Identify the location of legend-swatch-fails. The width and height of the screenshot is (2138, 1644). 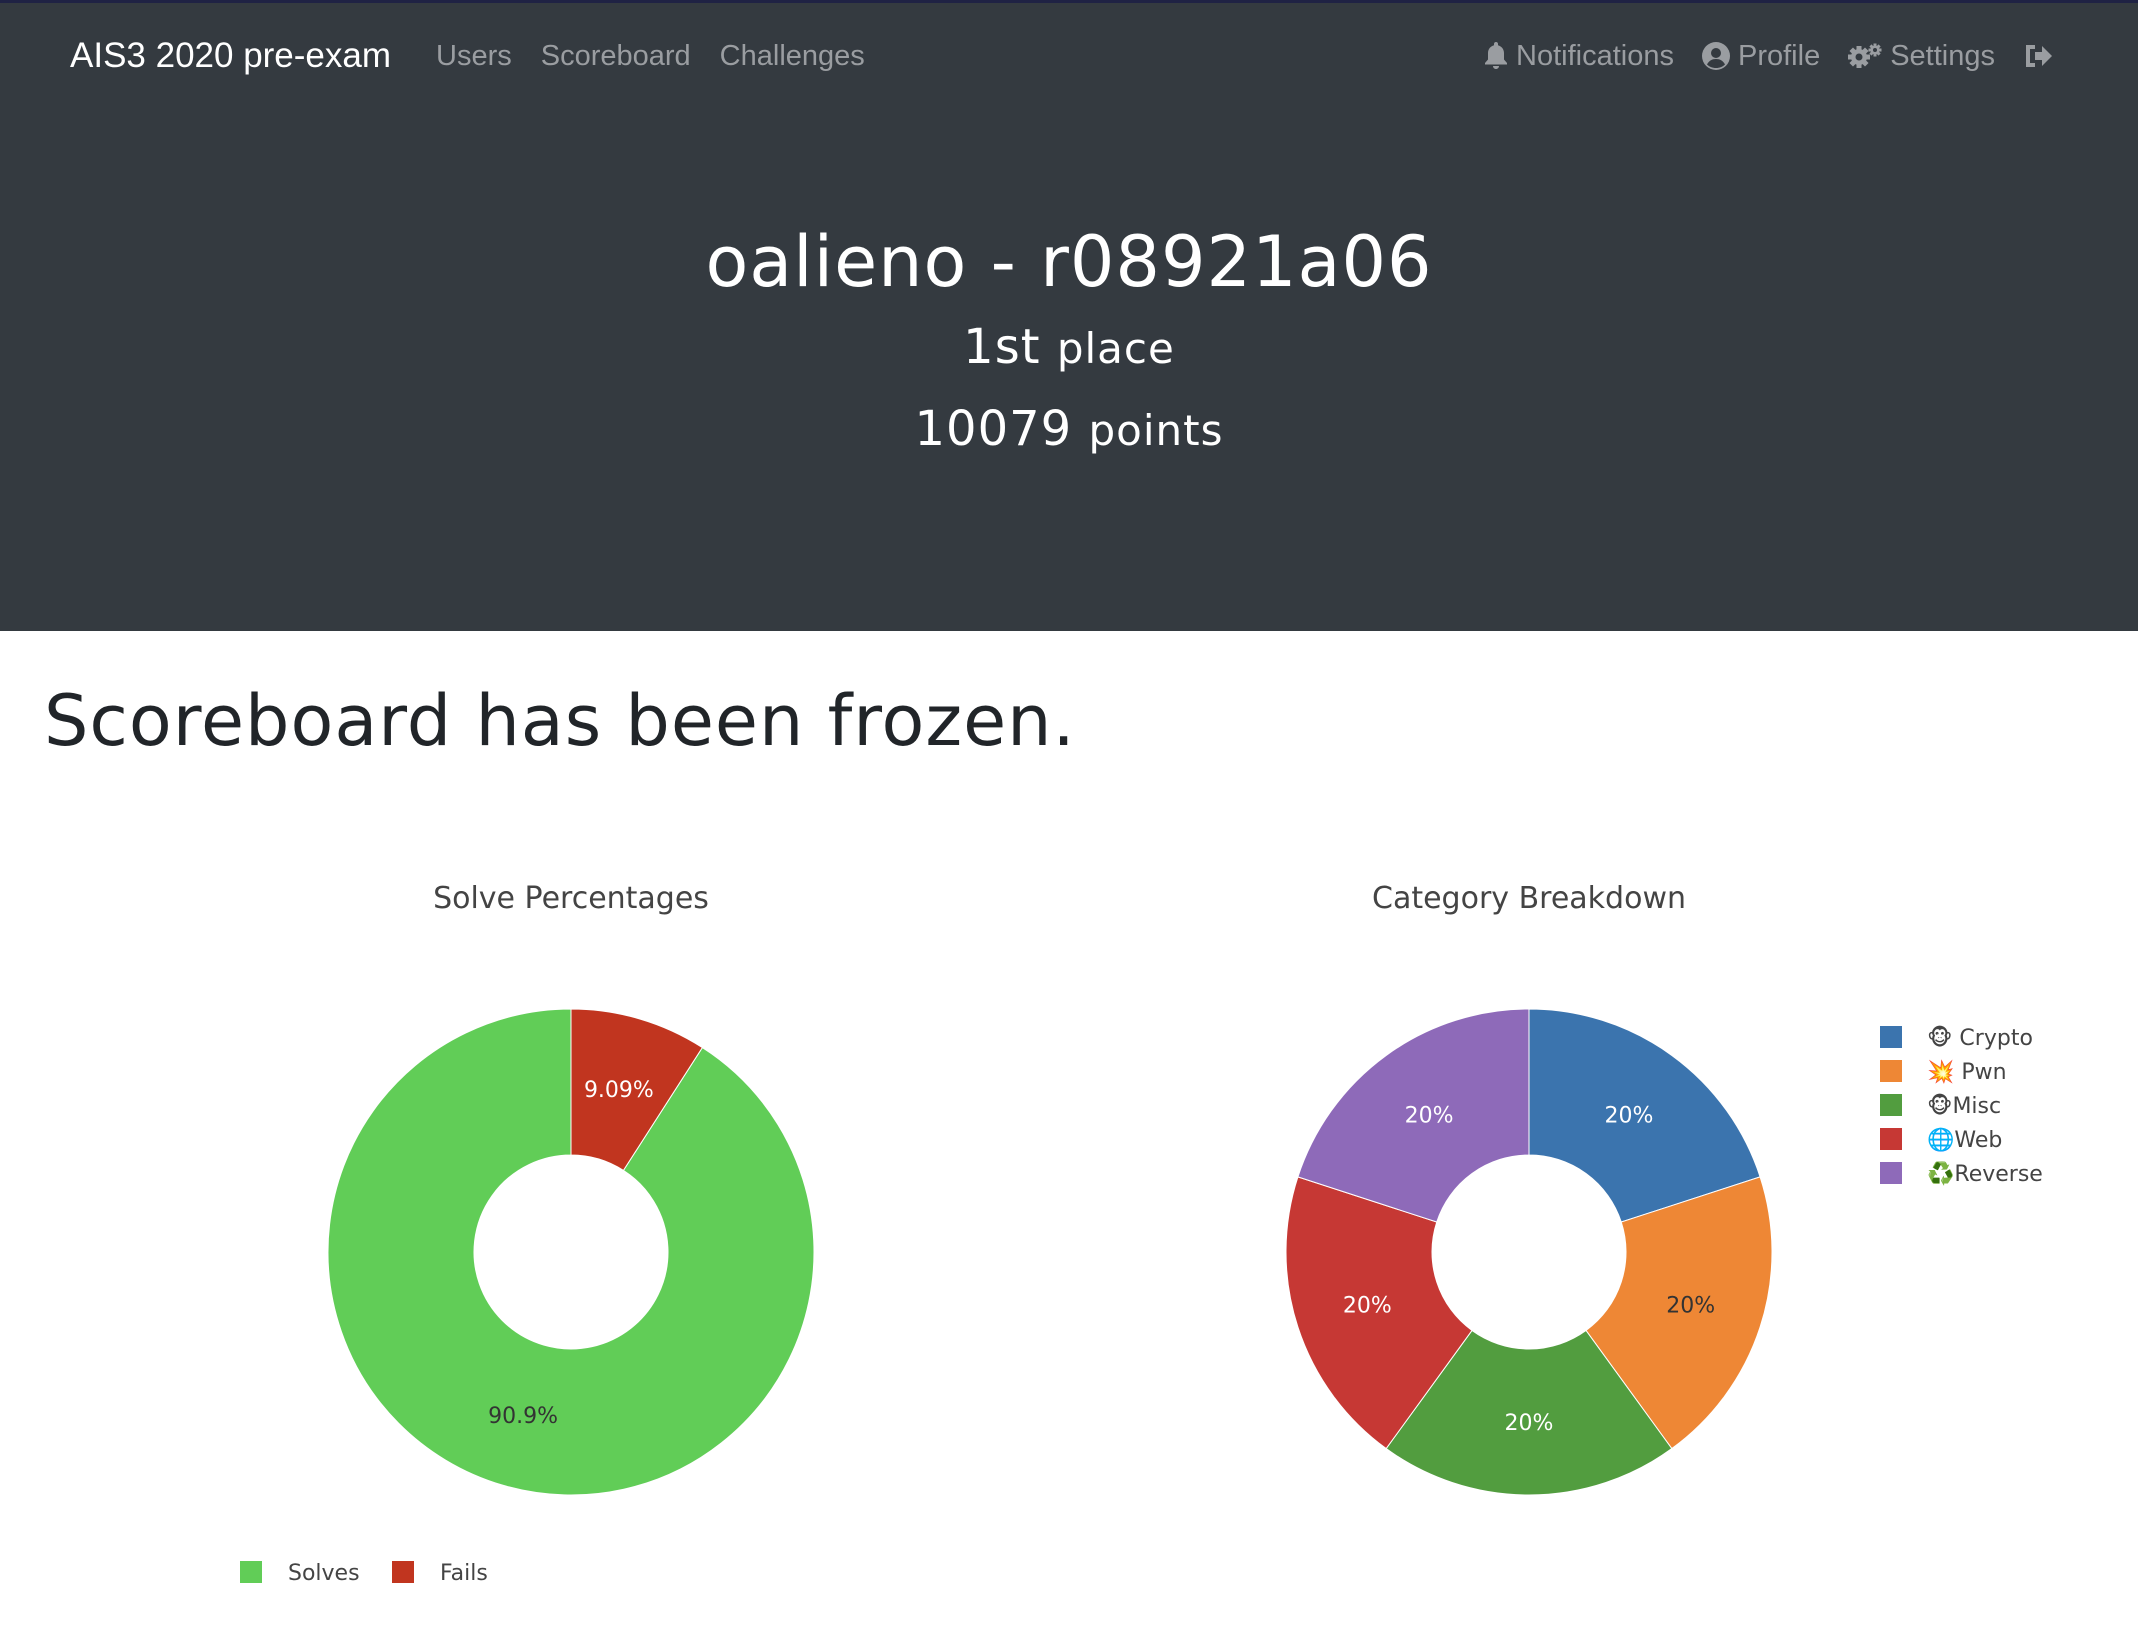
(403, 1572).